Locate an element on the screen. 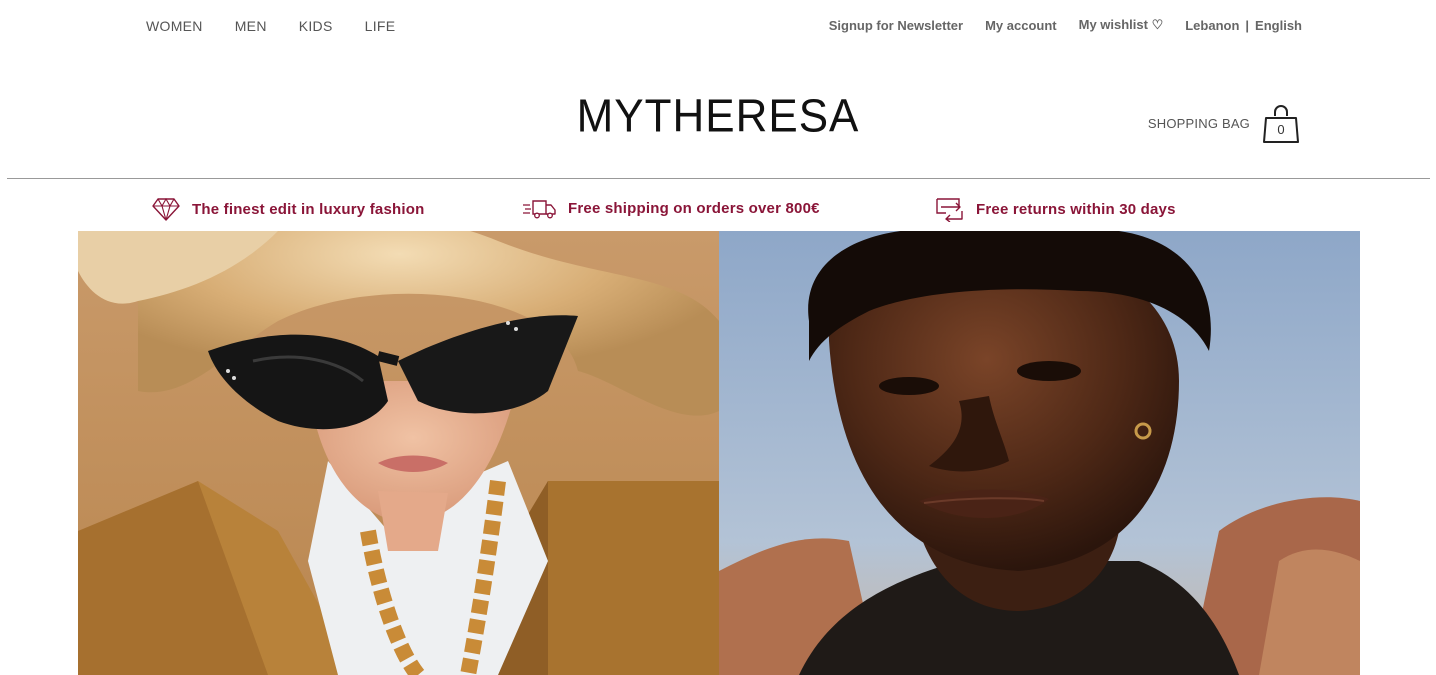  account-link: My account is located at coordinates (1021, 25).